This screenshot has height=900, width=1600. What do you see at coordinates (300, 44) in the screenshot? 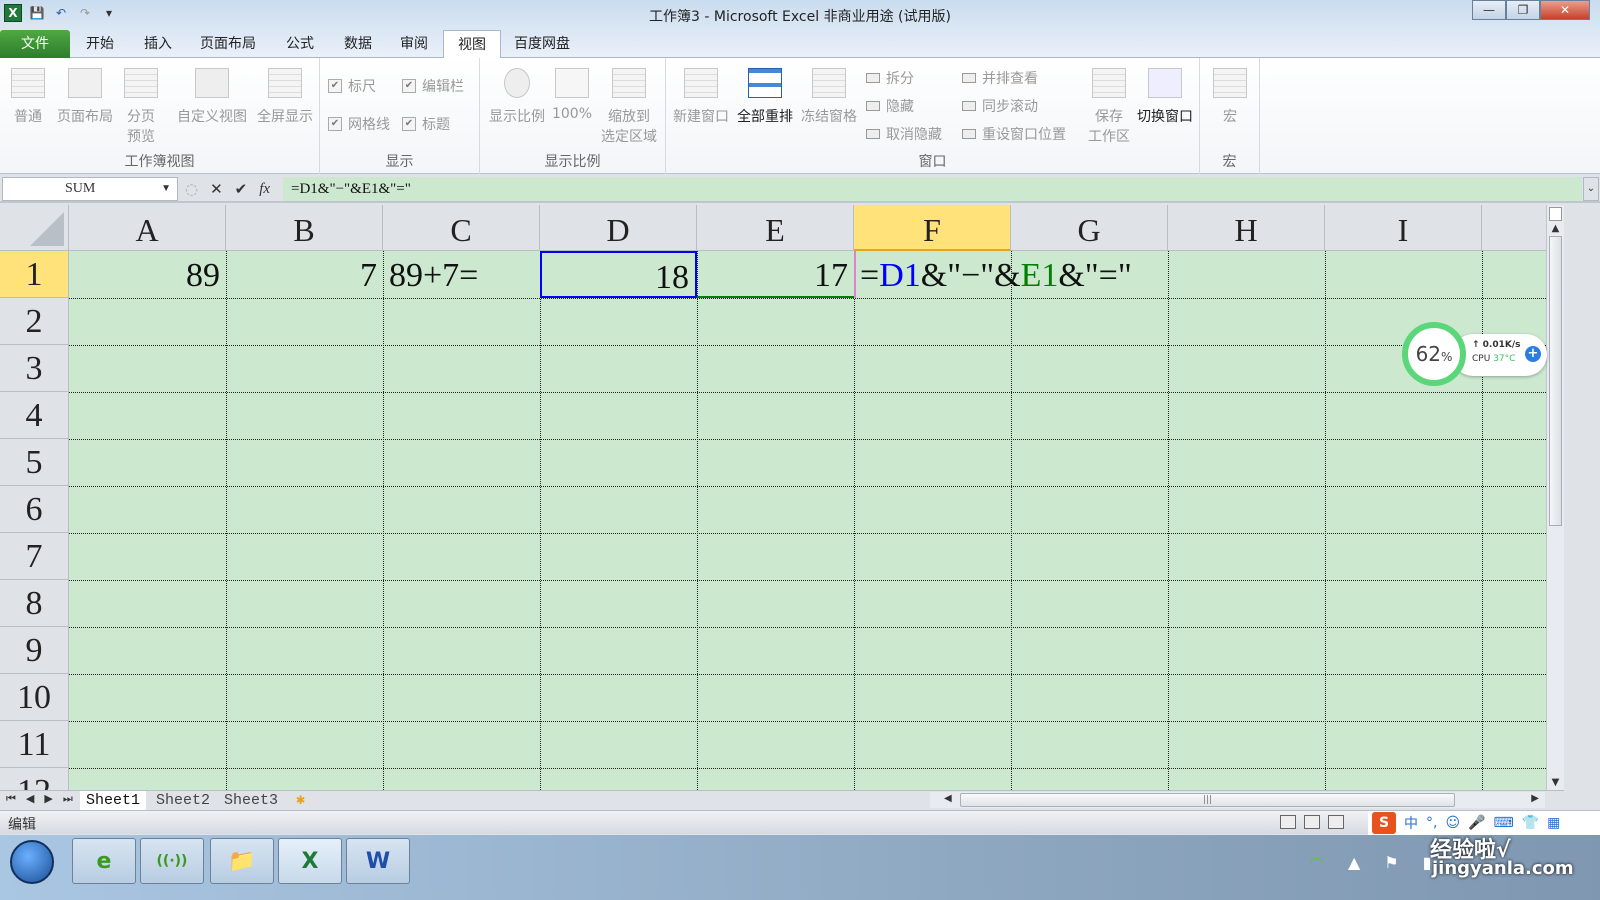
I see `tab-formulas: 公式` at bounding box center [300, 44].